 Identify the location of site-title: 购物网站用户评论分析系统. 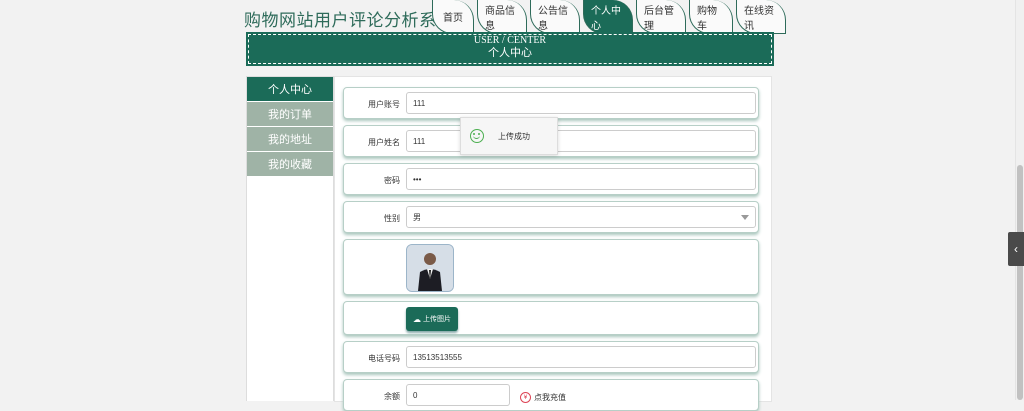
(349, 21).